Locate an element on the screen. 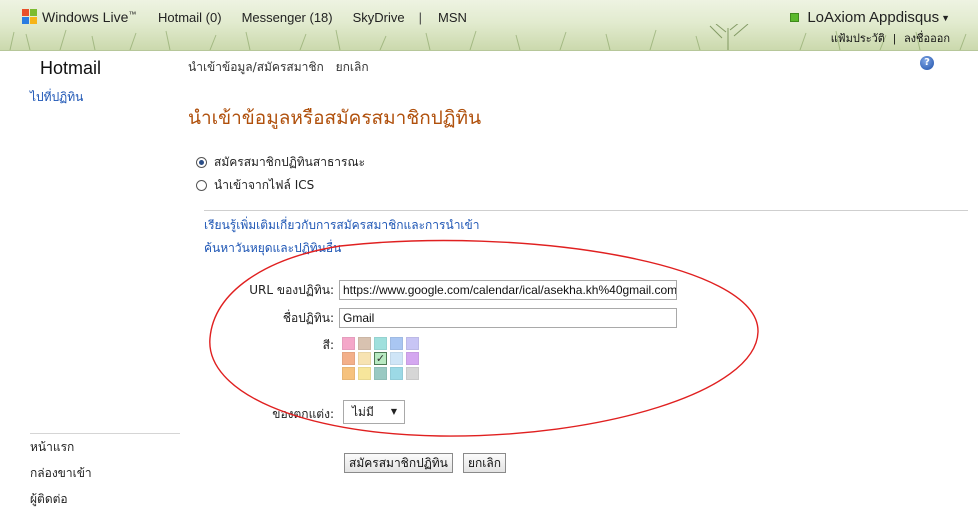  account-menu: LoAxiom Appdisqus ▼ is located at coordinates (870, 17).